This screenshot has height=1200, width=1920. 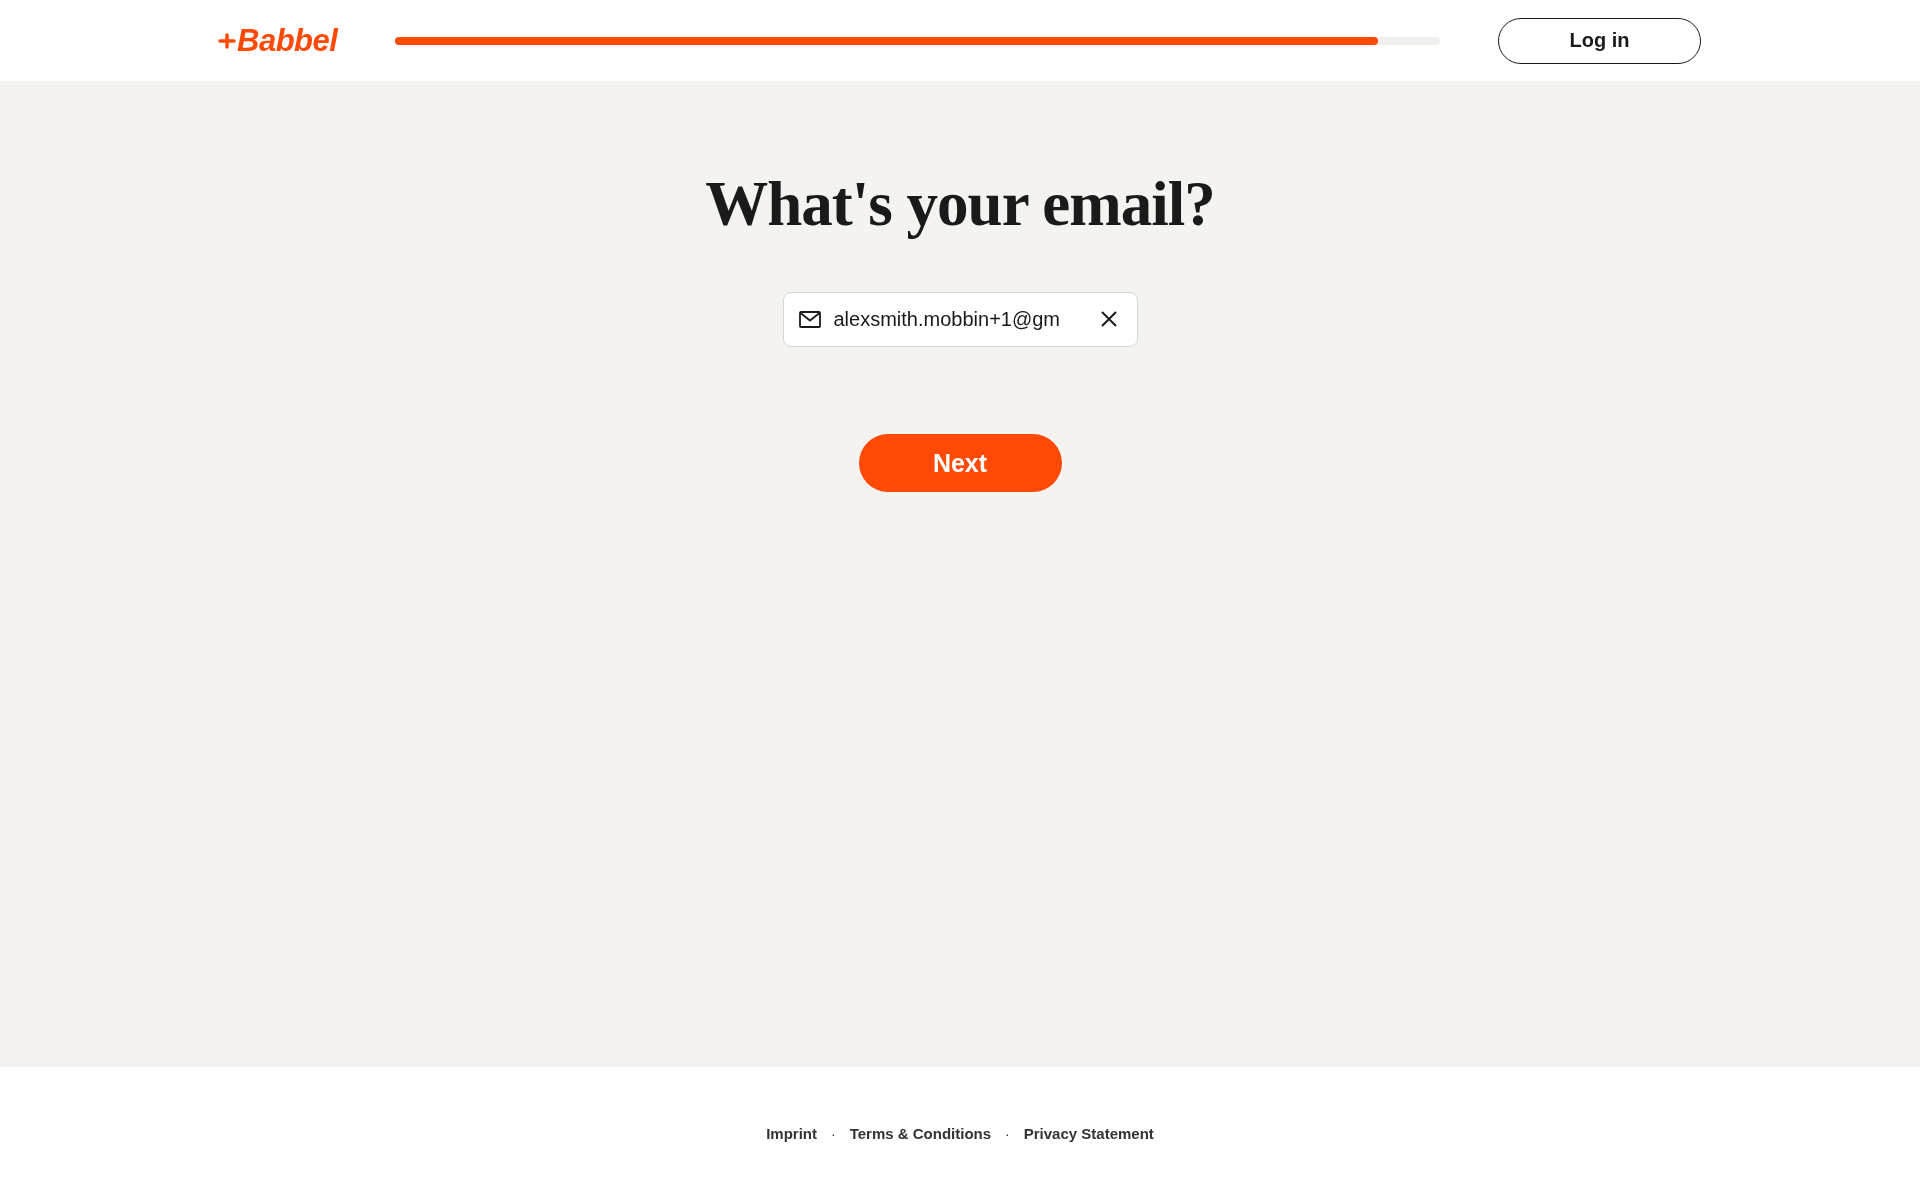 What do you see at coordinates (960, 319) in the screenshot?
I see `email-field: alexsmith.mobbin+1@gm` at bounding box center [960, 319].